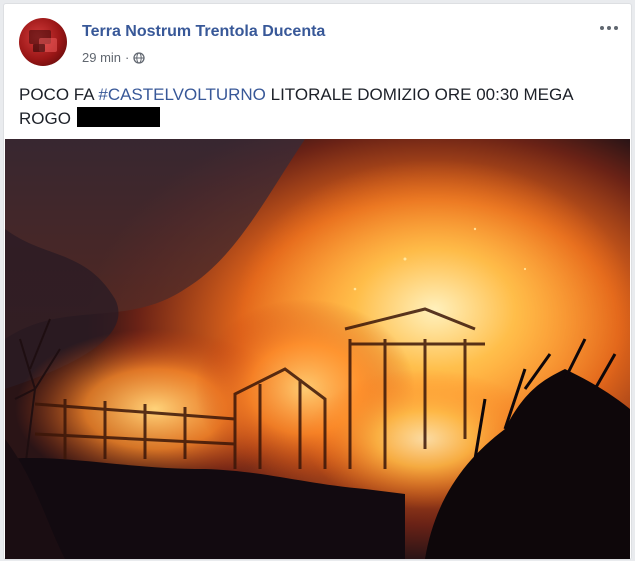 The image size is (635, 561). Describe the element at coordinates (139, 57) in the screenshot. I see `globe-icon` at that location.